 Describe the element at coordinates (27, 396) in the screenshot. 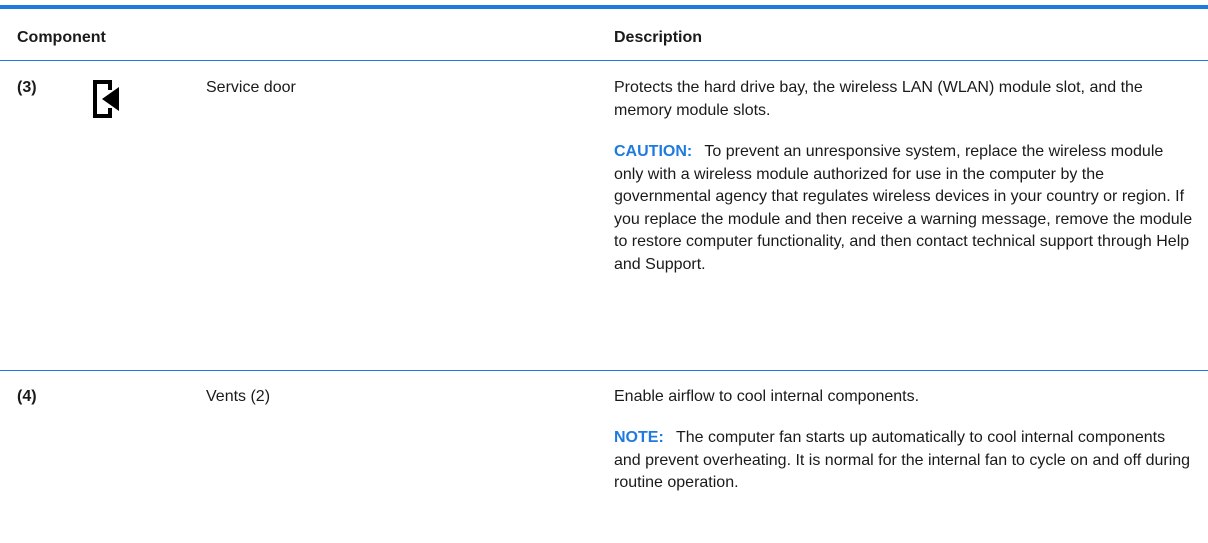

I see `row-callout: (4)` at that location.